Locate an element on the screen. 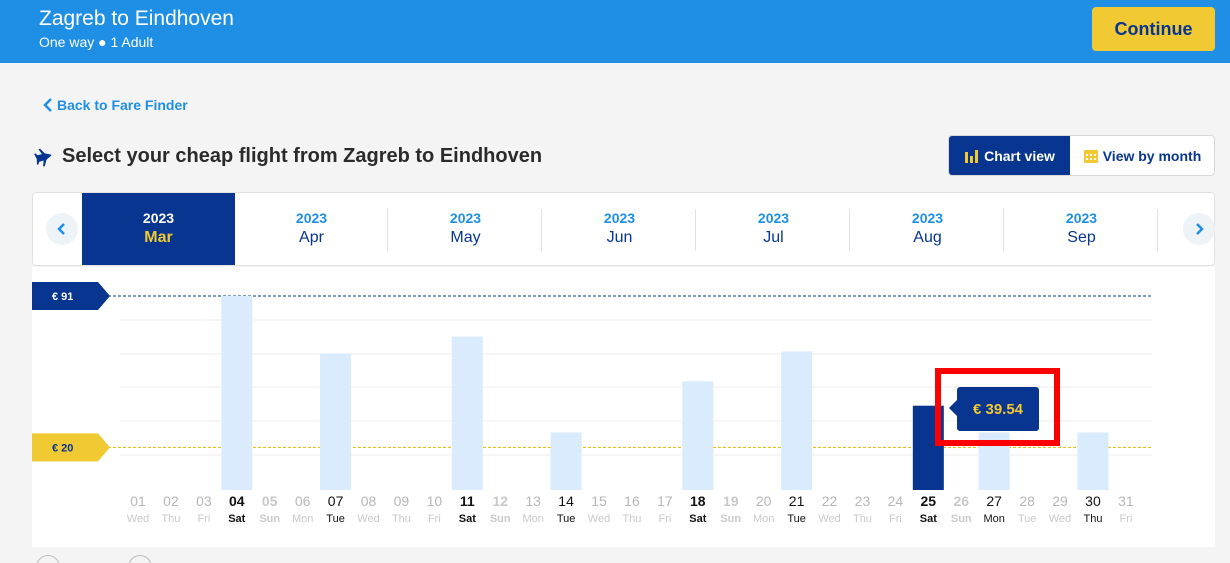  day-number: 25 is located at coordinates (929, 501).